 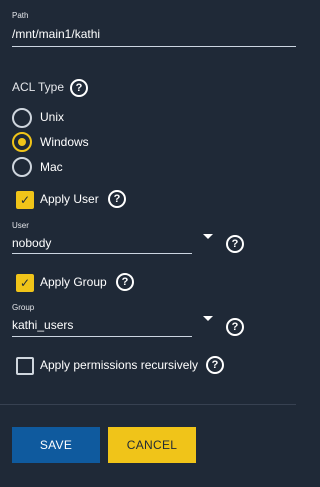 What do you see at coordinates (51, 167) in the screenshot?
I see `radio-mac-label: Mac` at bounding box center [51, 167].